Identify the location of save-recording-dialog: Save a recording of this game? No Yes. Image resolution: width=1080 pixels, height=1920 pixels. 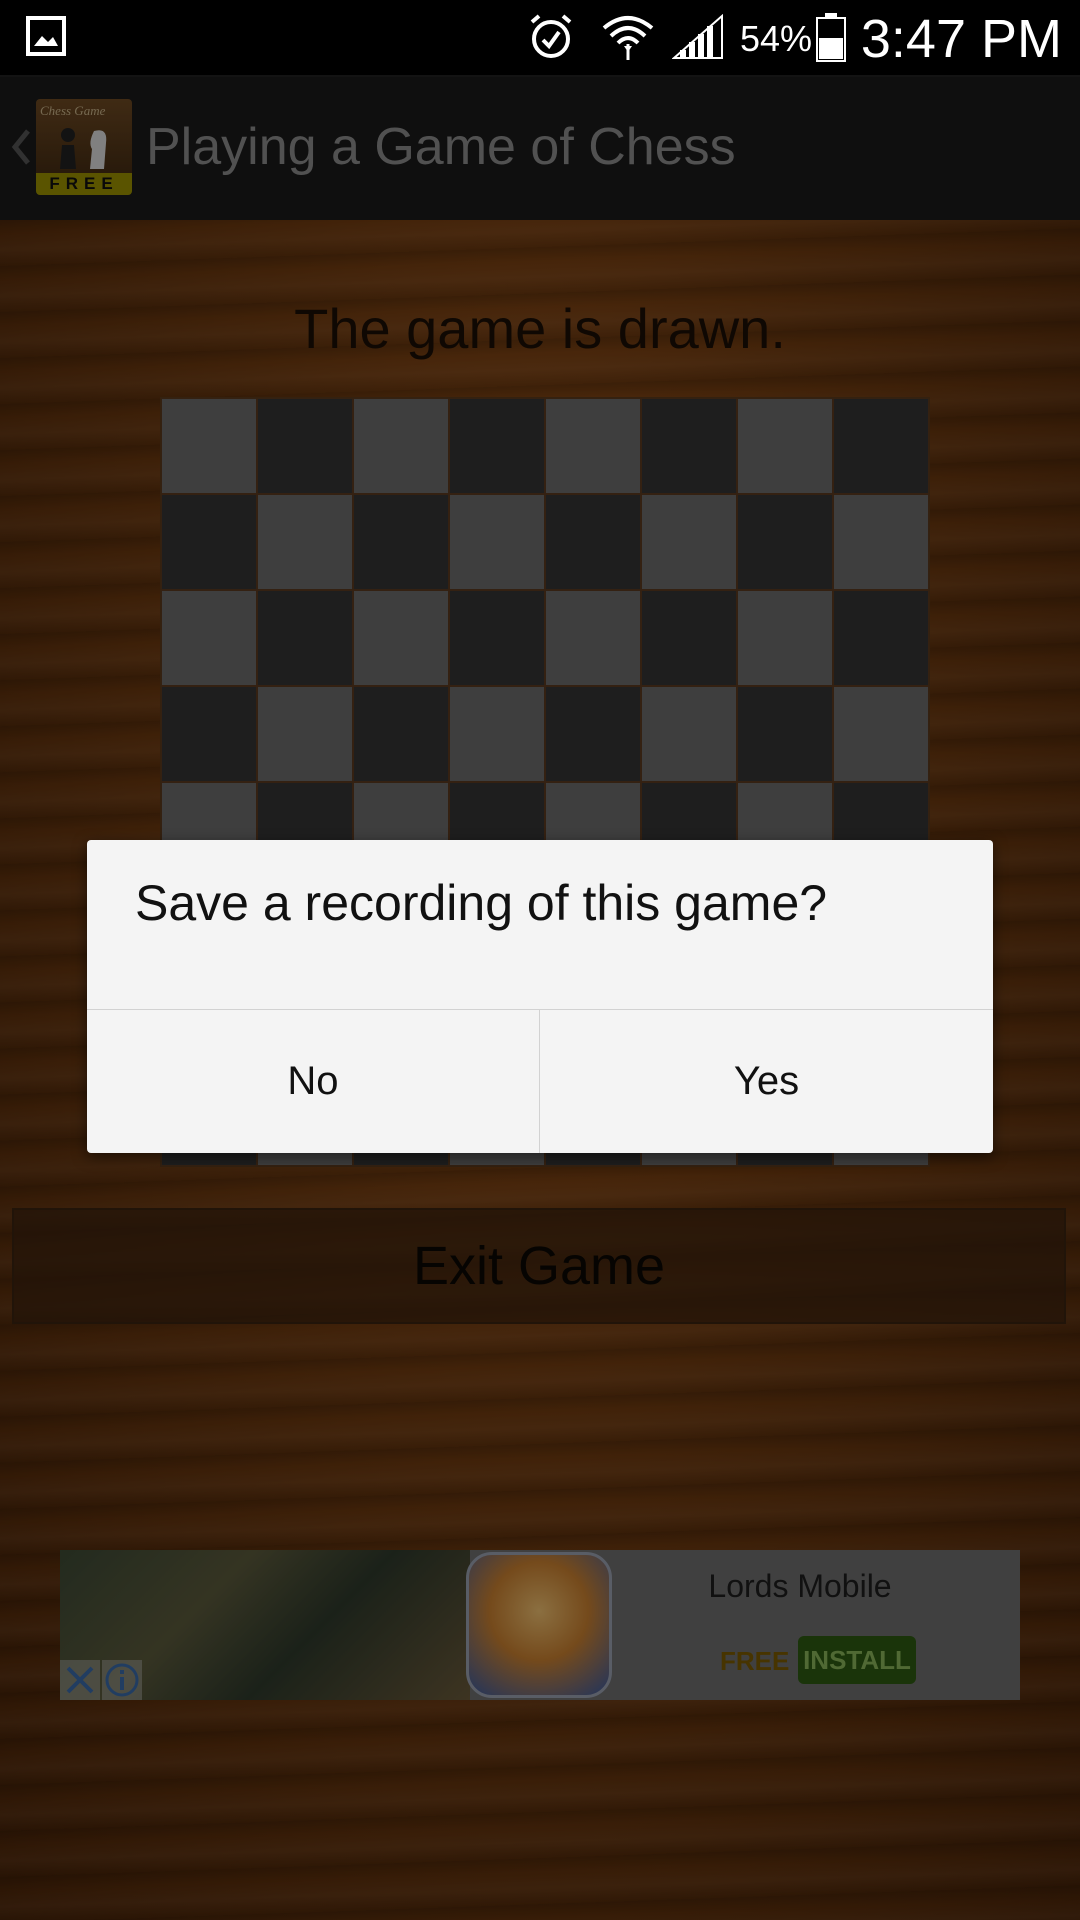
(540, 996).